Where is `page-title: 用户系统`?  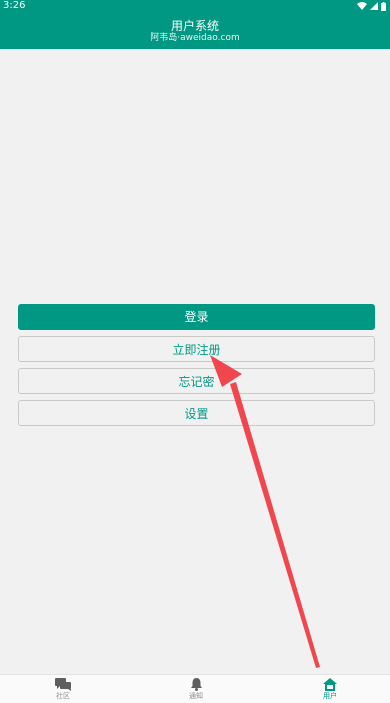
page-title: 用户系统 is located at coordinates (194, 26).